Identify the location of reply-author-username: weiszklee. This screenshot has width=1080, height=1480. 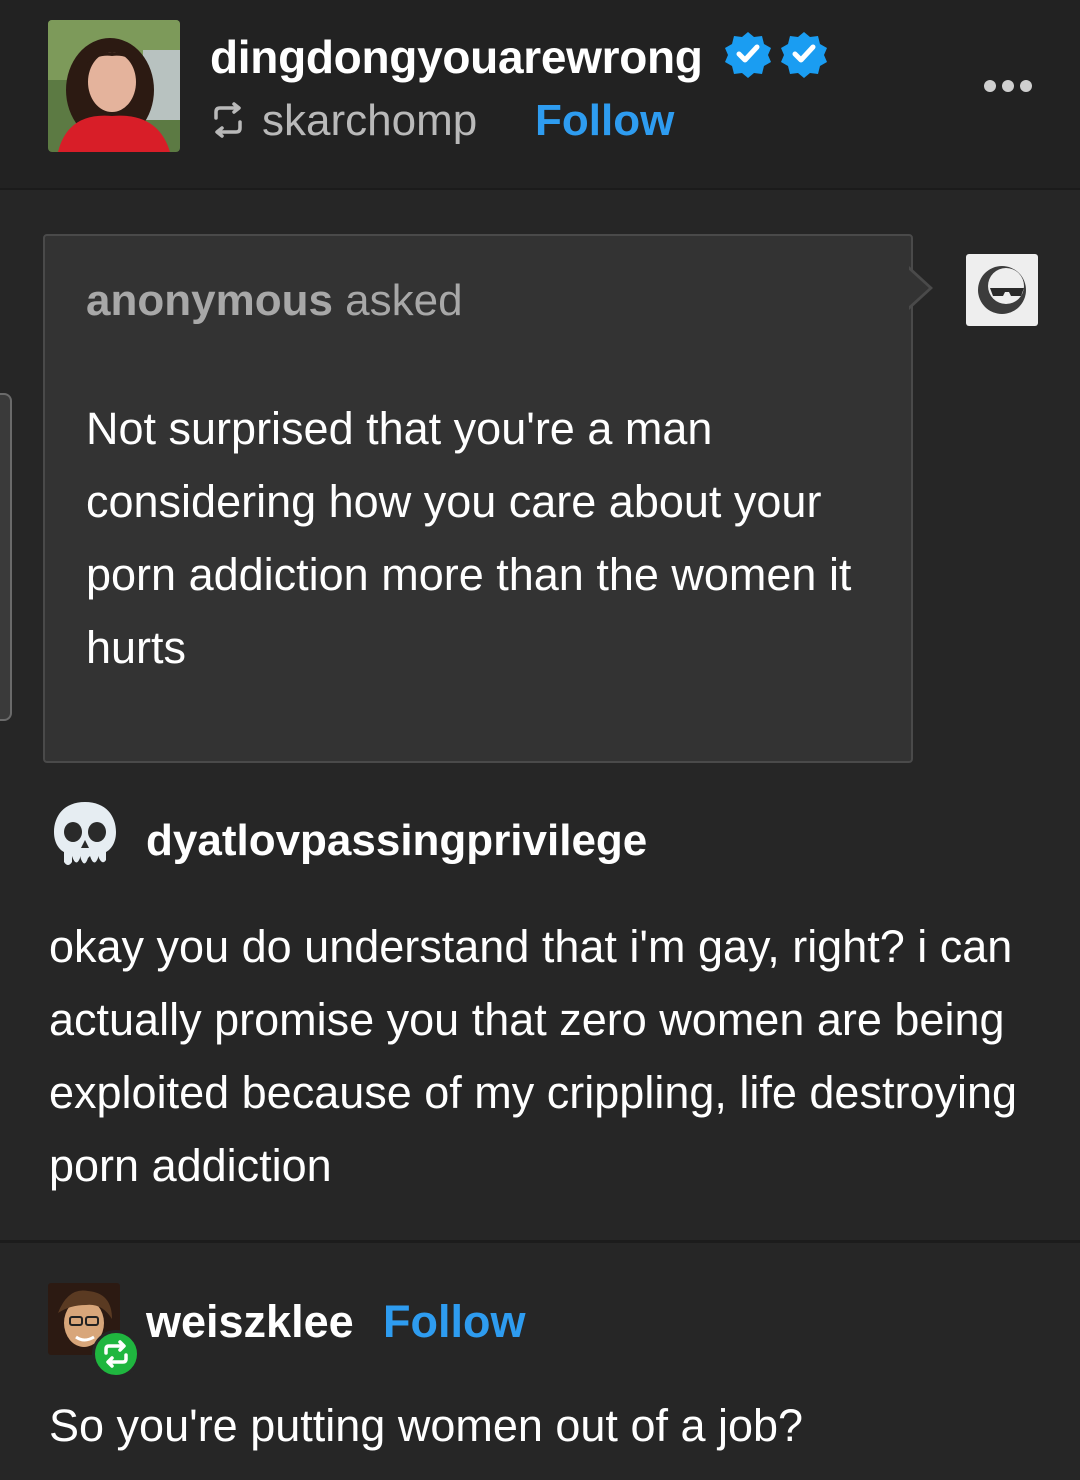
(250, 1322).